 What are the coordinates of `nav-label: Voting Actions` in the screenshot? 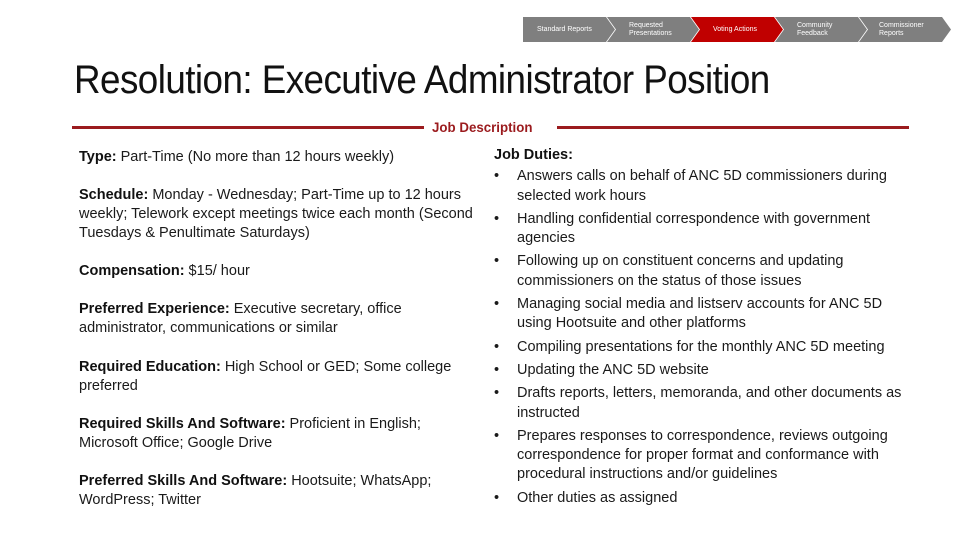 It's located at (735, 29).